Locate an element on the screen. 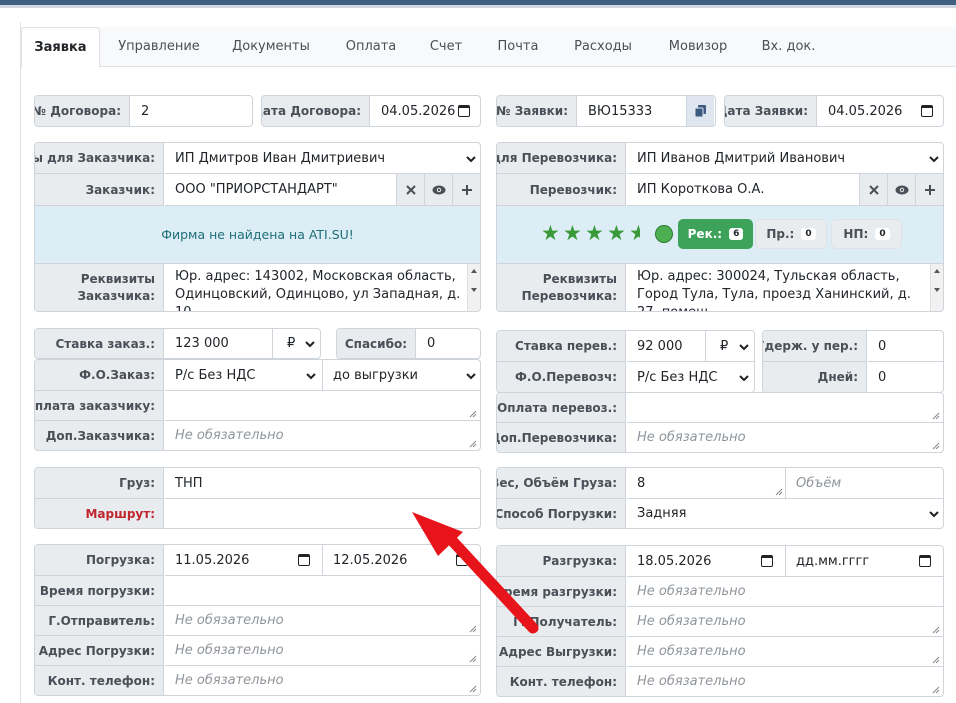 Image resolution: width=956 pixels, height=703 pixels. annotation-arrow is located at coordinates (475, 573).